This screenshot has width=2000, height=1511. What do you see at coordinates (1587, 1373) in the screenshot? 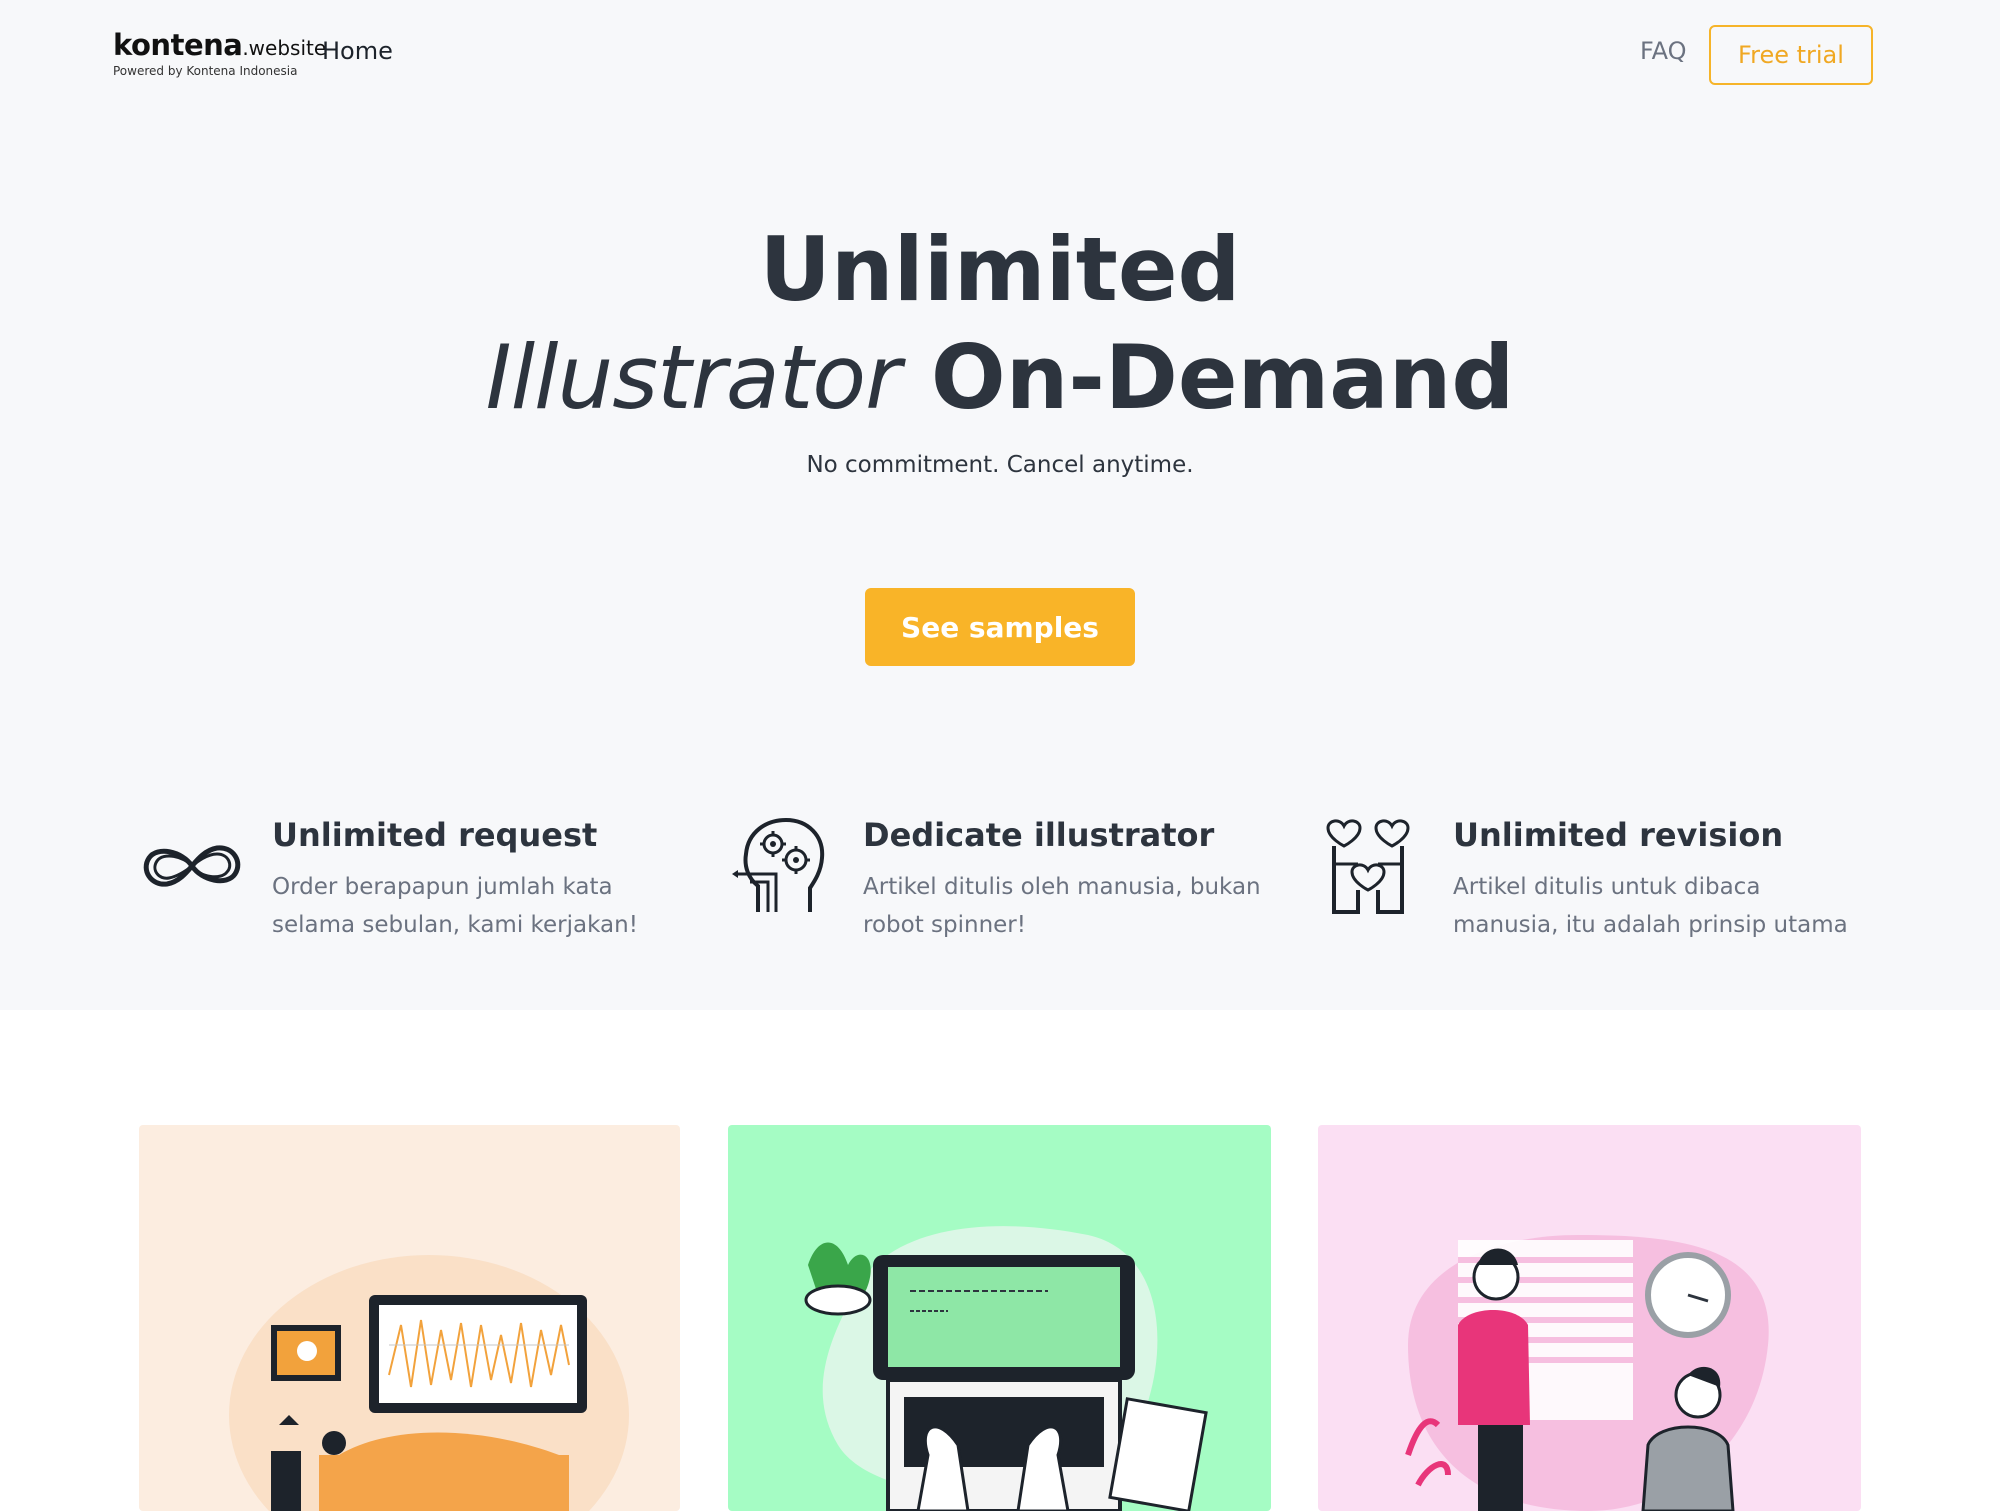
I see `shocked-people-illustration` at bounding box center [1587, 1373].